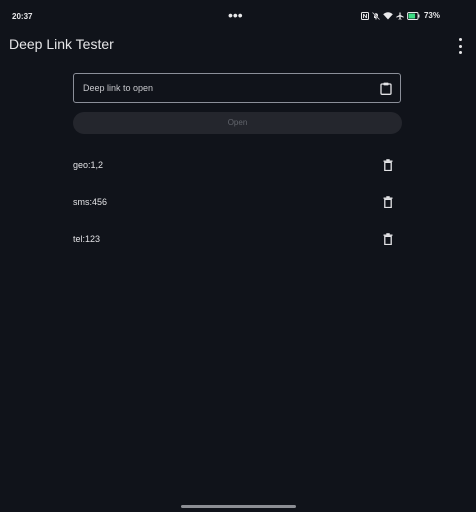 This screenshot has width=476, height=512. I want to click on status-bar: 20:37 ••• 73%, so click(238, 17).